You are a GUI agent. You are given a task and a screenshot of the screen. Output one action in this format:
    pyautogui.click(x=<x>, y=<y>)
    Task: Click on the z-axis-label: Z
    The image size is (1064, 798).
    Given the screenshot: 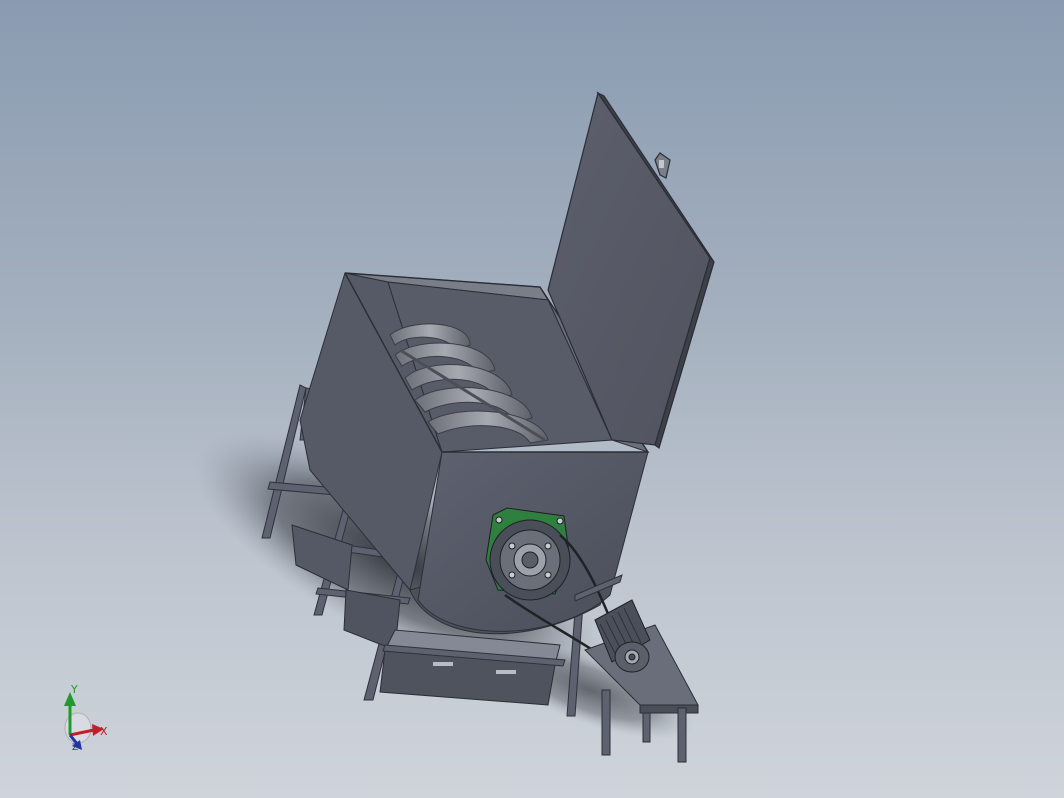 What is the action you would take?
    pyautogui.click(x=75, y=748)
    